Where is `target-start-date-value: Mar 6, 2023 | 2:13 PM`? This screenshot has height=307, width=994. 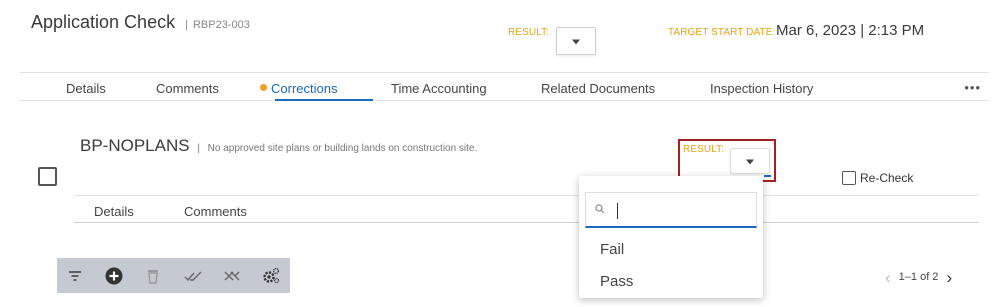
target-start-date-value: Mar 6, 2023 | 2:13 PM is located at coordinates (850, 30).